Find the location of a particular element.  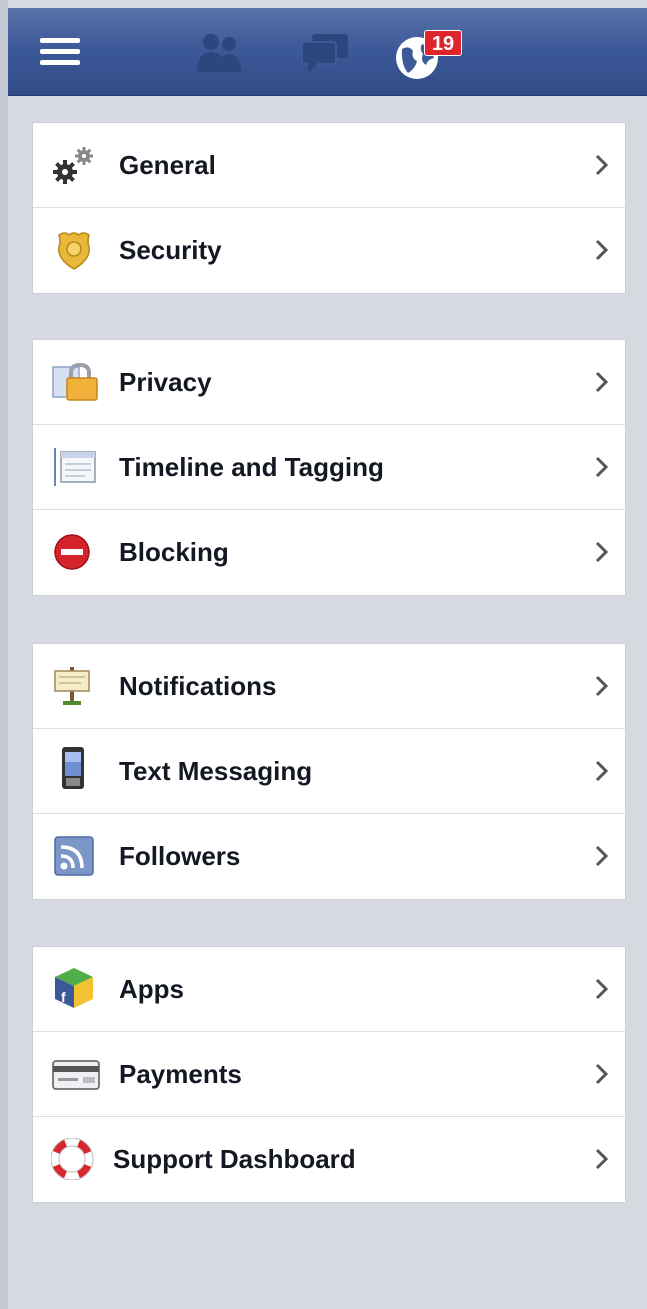

gears-icon is located at coordinates (74, 165).